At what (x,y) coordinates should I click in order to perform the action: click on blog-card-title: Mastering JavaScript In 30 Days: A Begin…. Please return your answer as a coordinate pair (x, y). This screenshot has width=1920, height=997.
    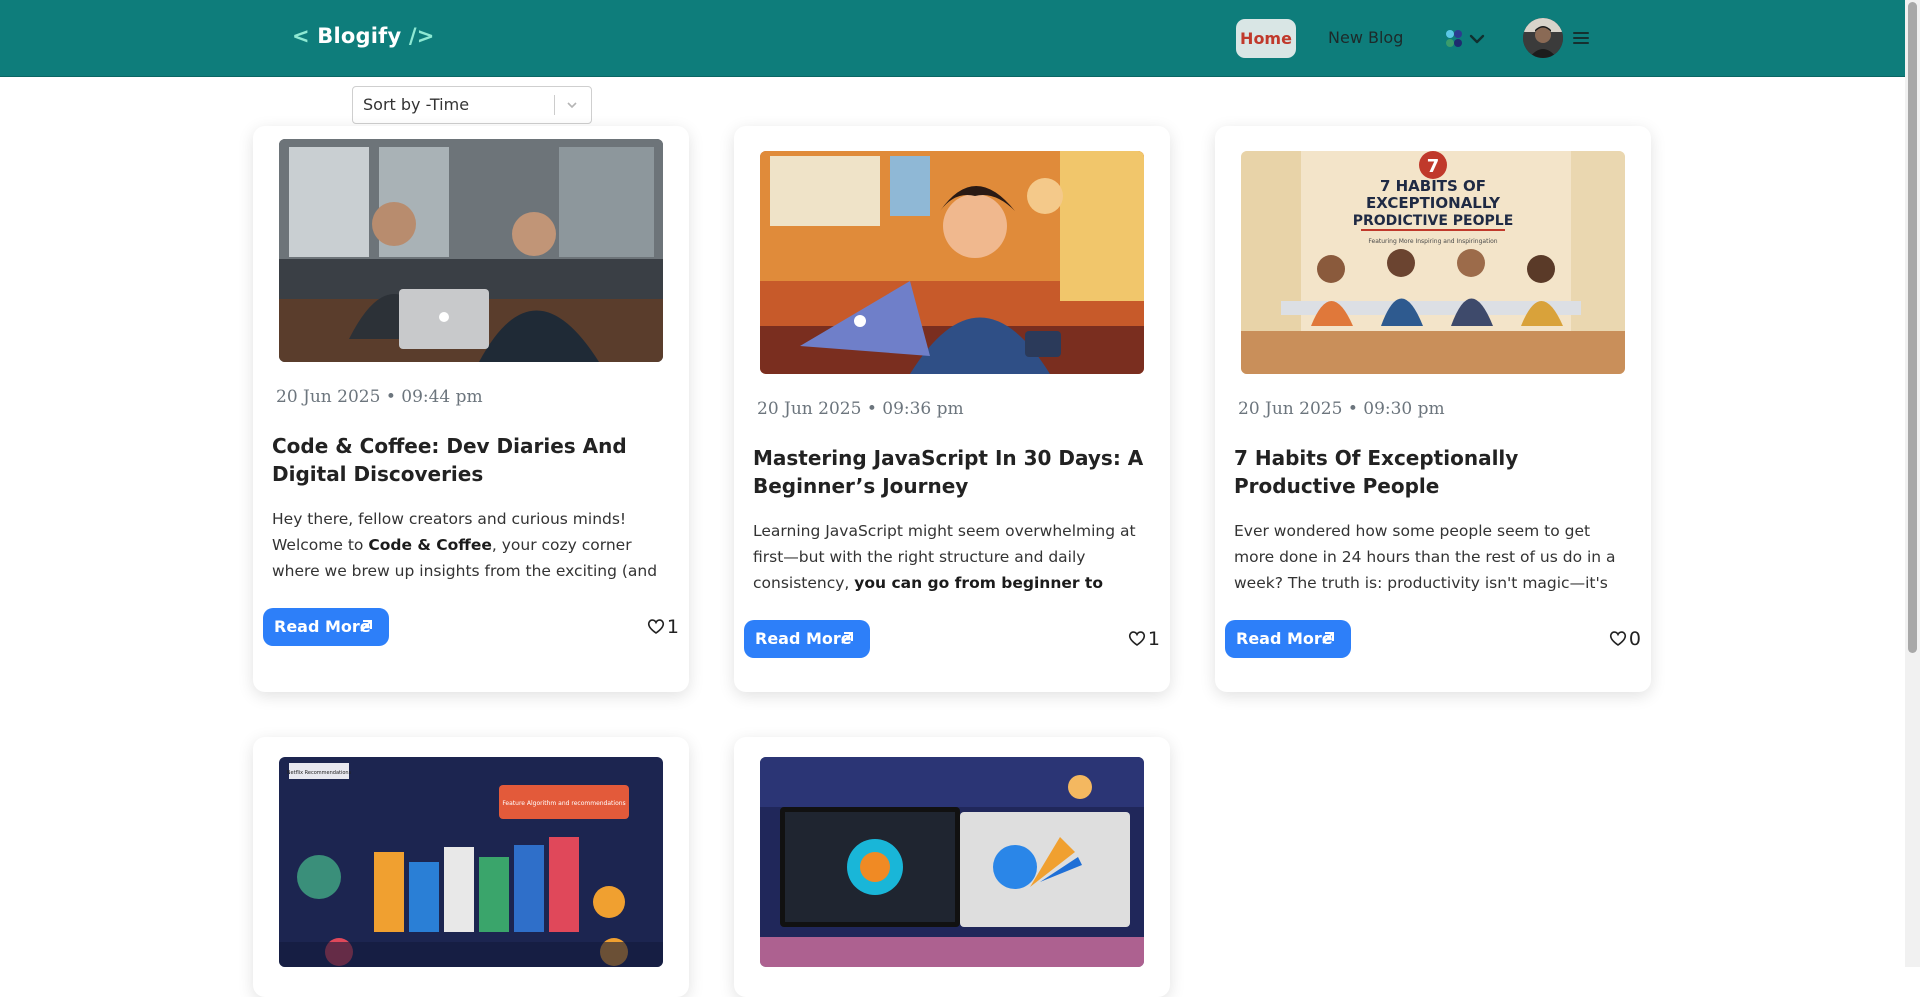
    Looking at the image, I should click on (948, 472).